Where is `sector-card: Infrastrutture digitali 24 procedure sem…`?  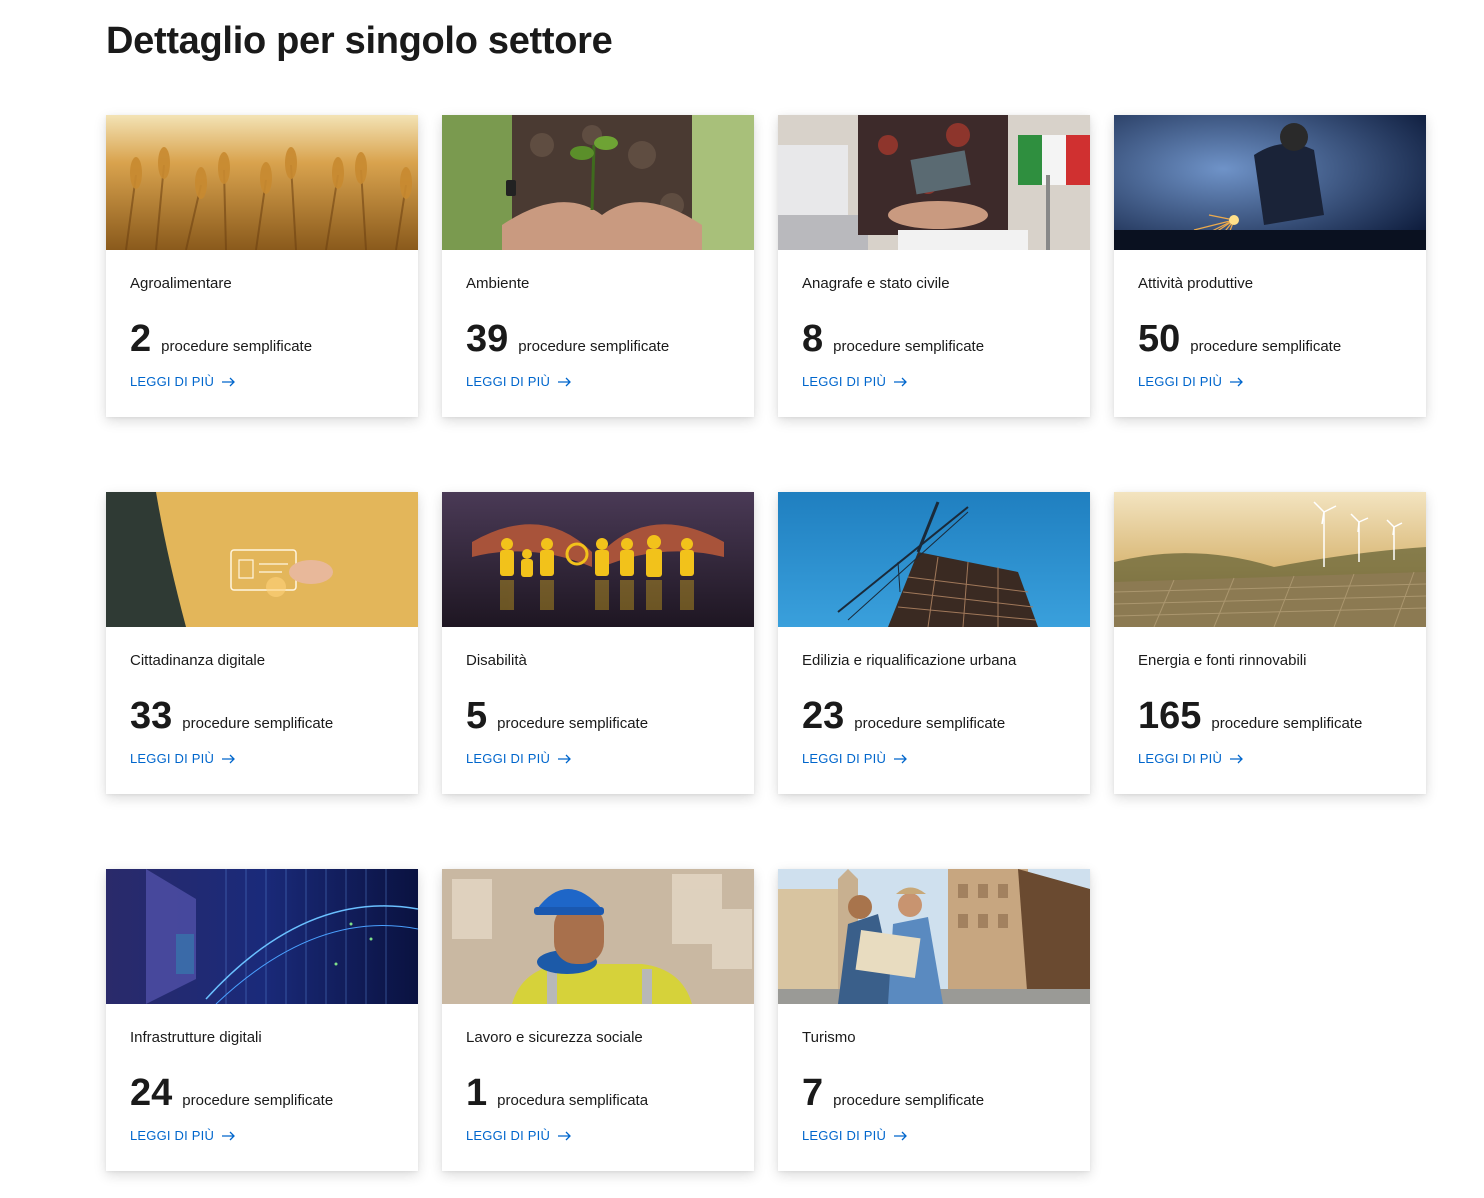
sector-card: Infrastrutture digitali 24 procedure sem… is located at coordinates (262, 1020).